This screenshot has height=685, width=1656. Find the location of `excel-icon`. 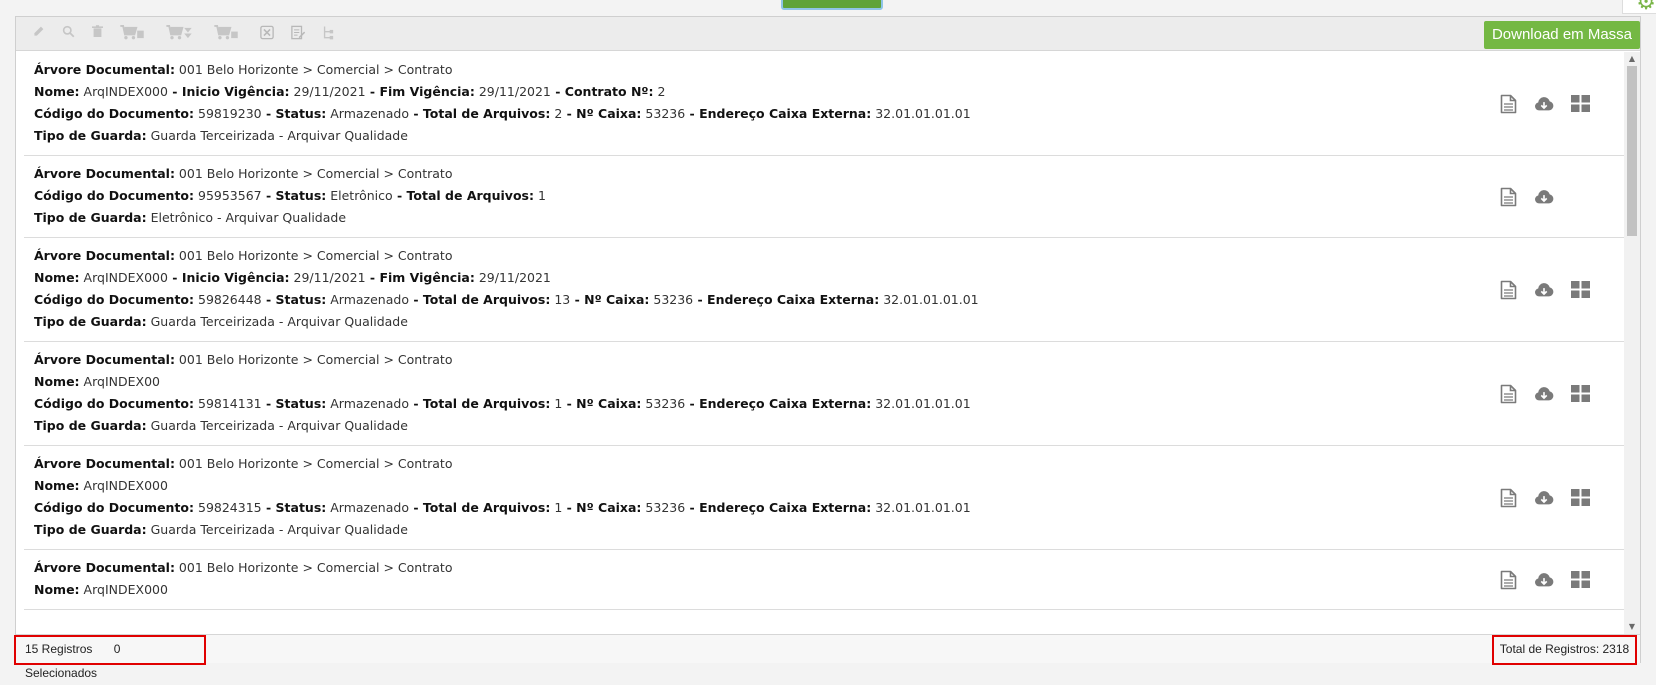

excel-icon is located at coordinates (267, 34).